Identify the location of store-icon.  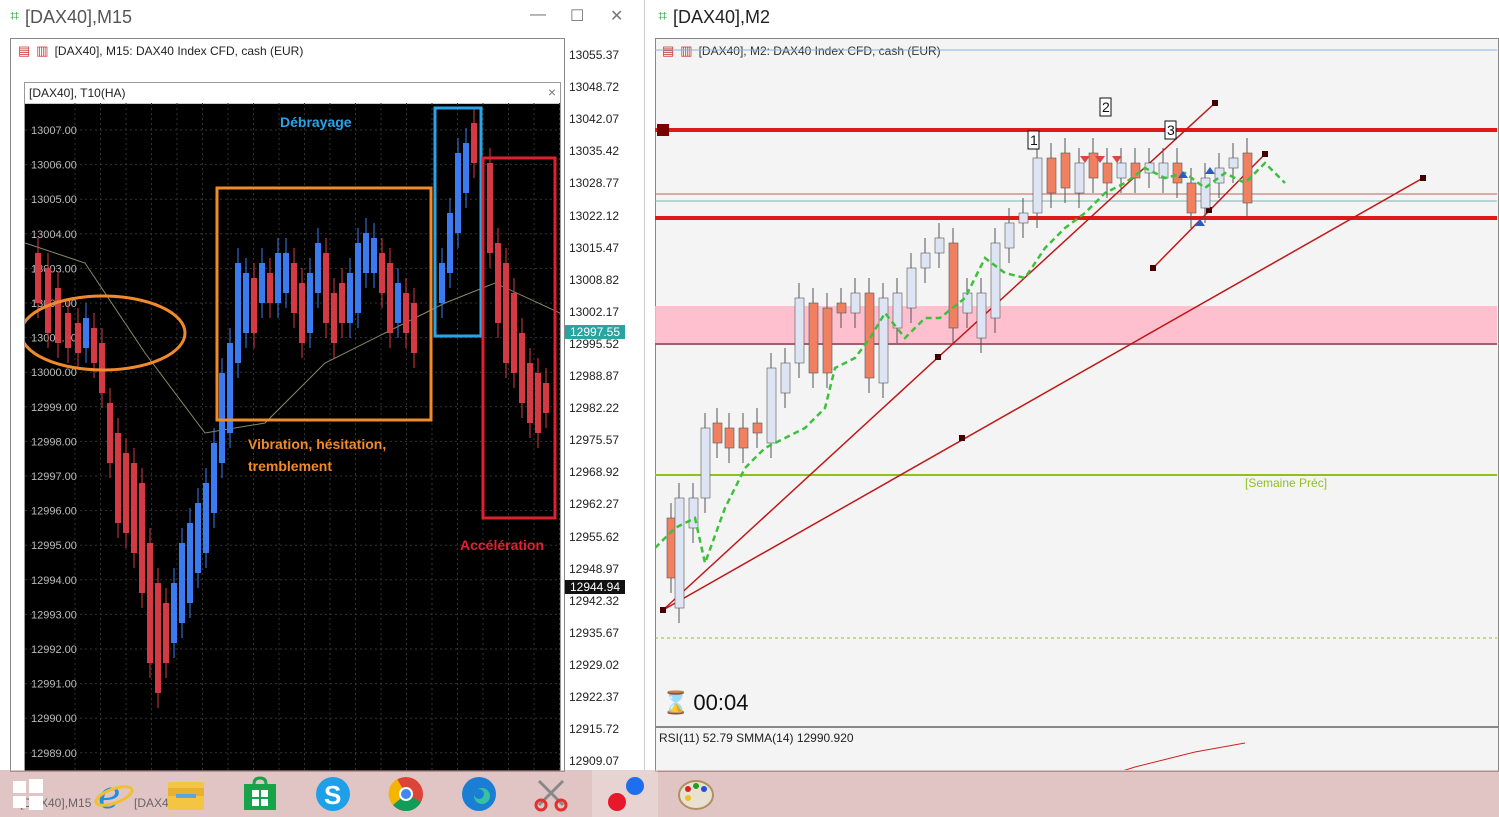
(260, 793).